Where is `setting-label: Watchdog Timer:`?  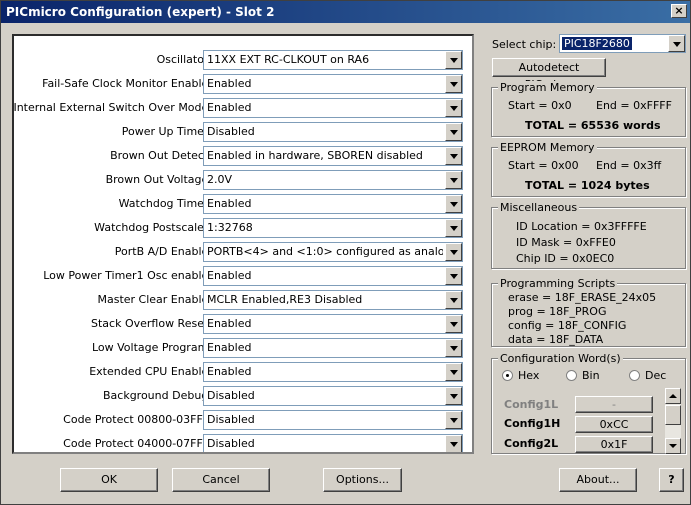 setting-label: Watchdog Timer: is located at coordinates (165, 203).